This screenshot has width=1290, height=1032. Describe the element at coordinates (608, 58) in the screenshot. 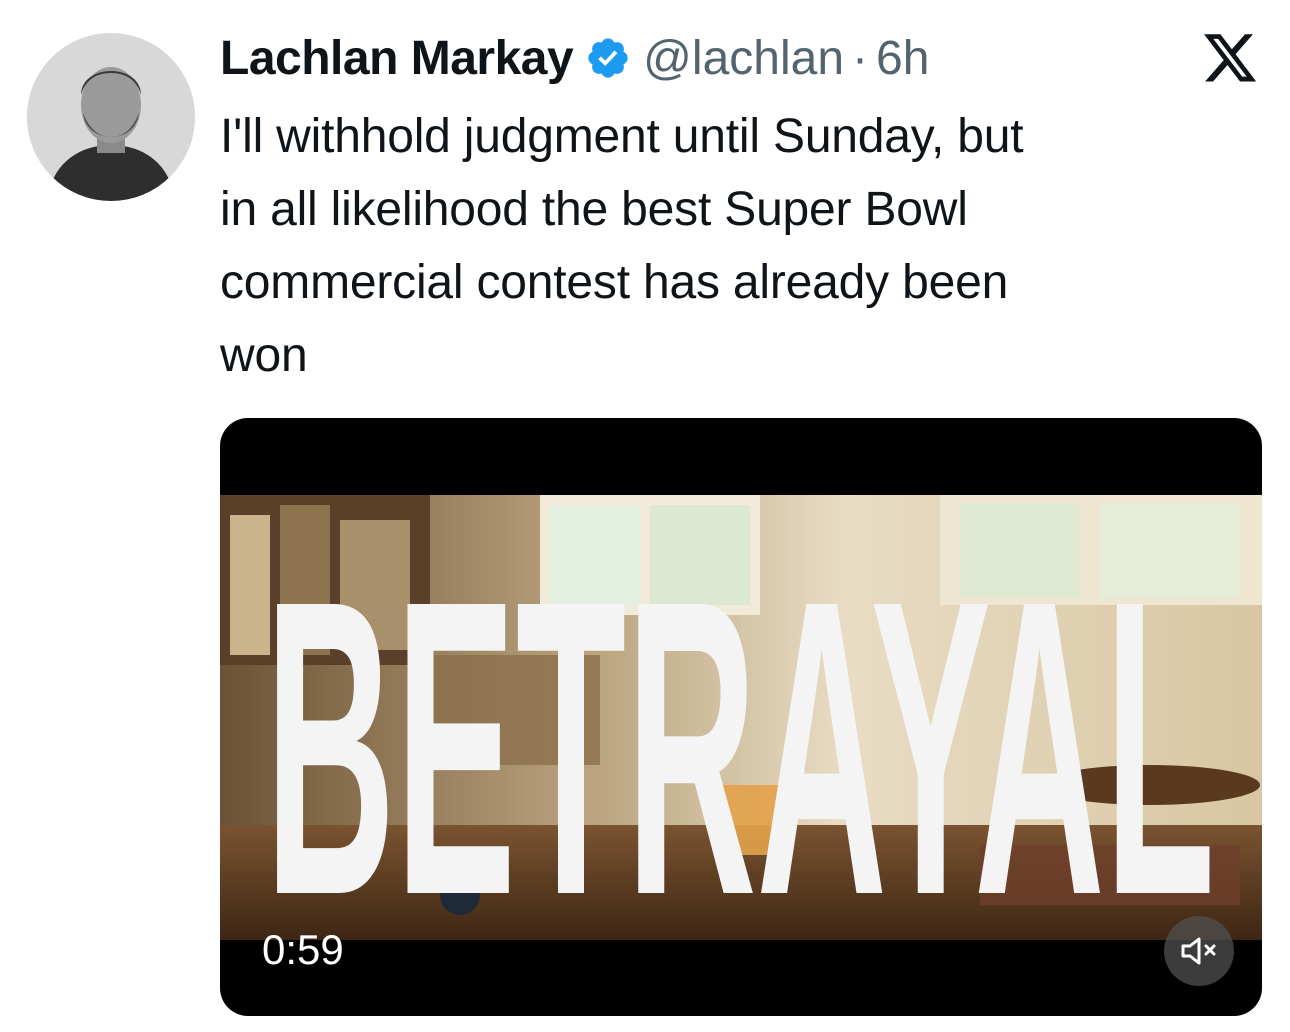

I see `verified-badge-icon` at that location.